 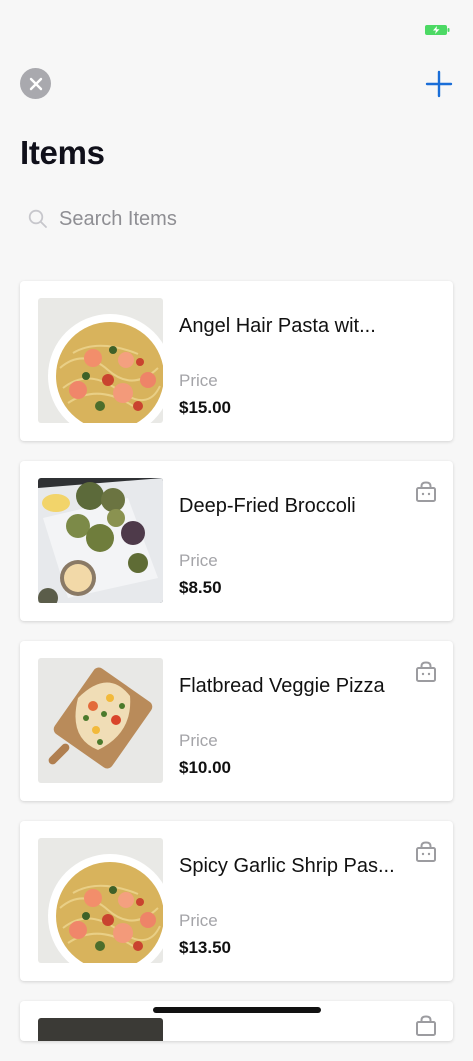 What do you see at coordinates (100, 720) in the screenshot?
I see `item-photo-flatbread-pizza` at bounding box center [100, 720].